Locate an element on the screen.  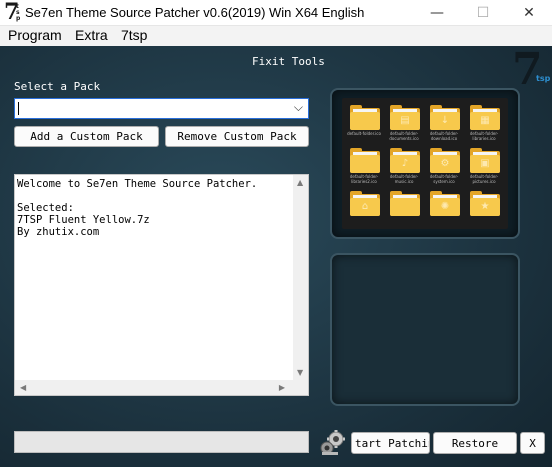
folder-glyph: ↓ is located at coordinates (445, 120).